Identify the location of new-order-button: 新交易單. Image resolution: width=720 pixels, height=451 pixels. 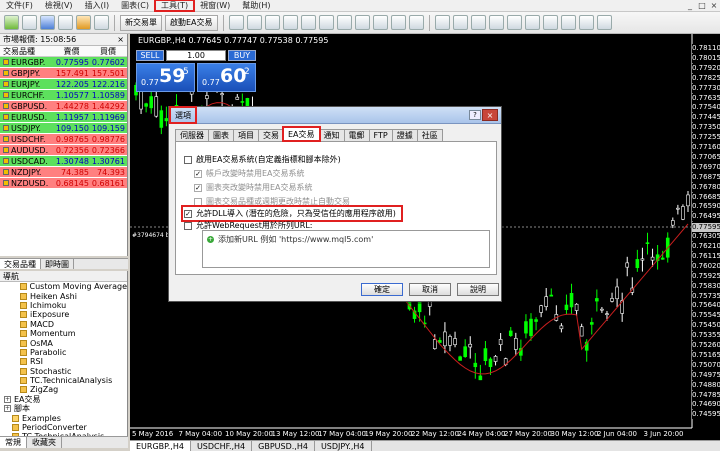
(141, 22).